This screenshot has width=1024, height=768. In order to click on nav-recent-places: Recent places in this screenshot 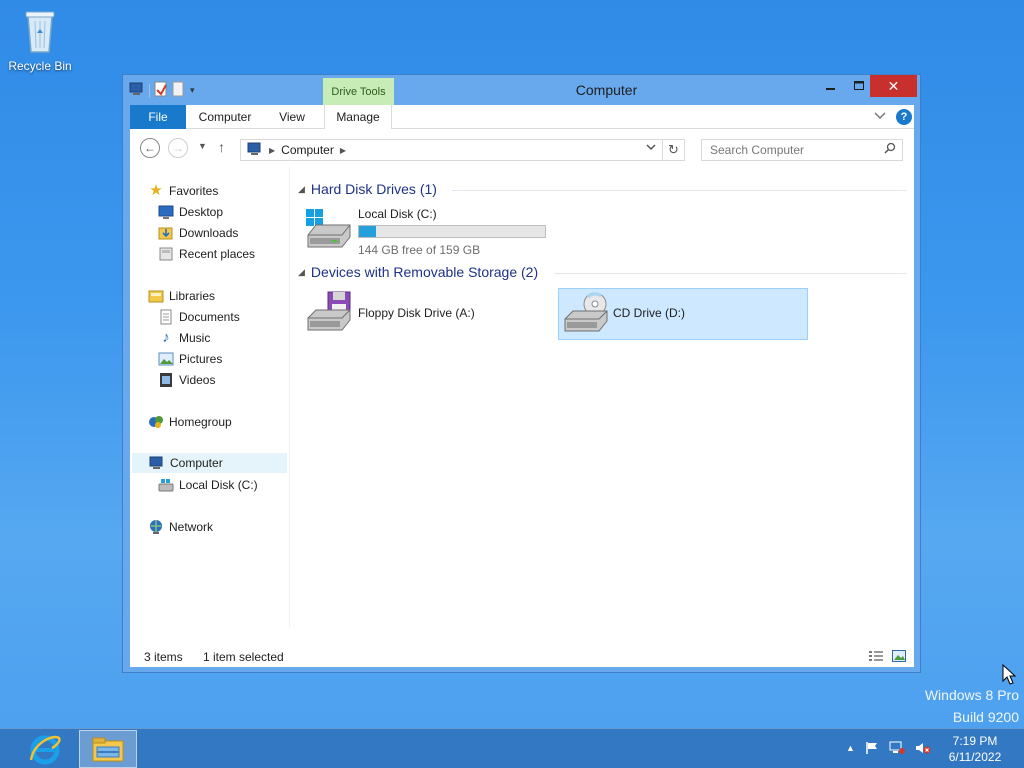, I will do `click(206, 254)`.